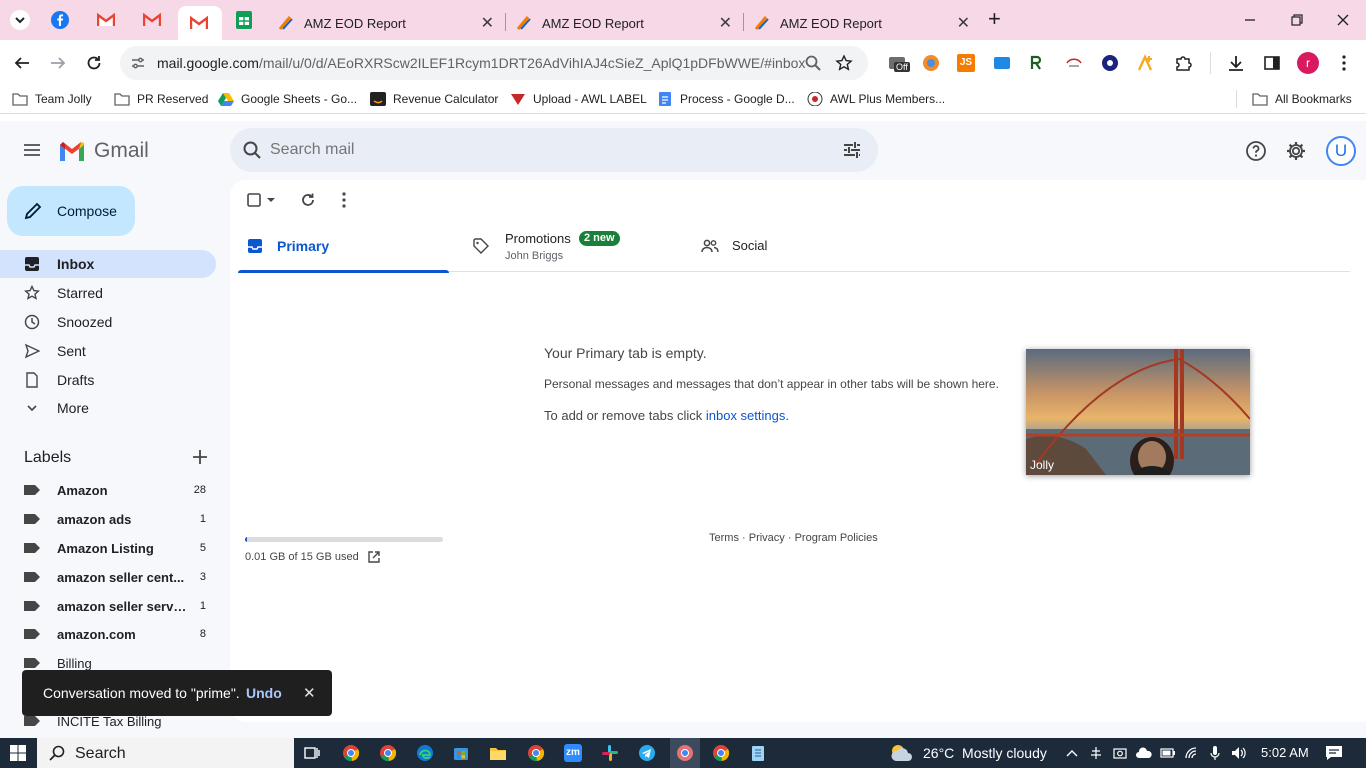 The height and width of the screenshot is (768, 1366). I want to click on bookmark-pr-reserved: PR Reserved, so click(161, 99).